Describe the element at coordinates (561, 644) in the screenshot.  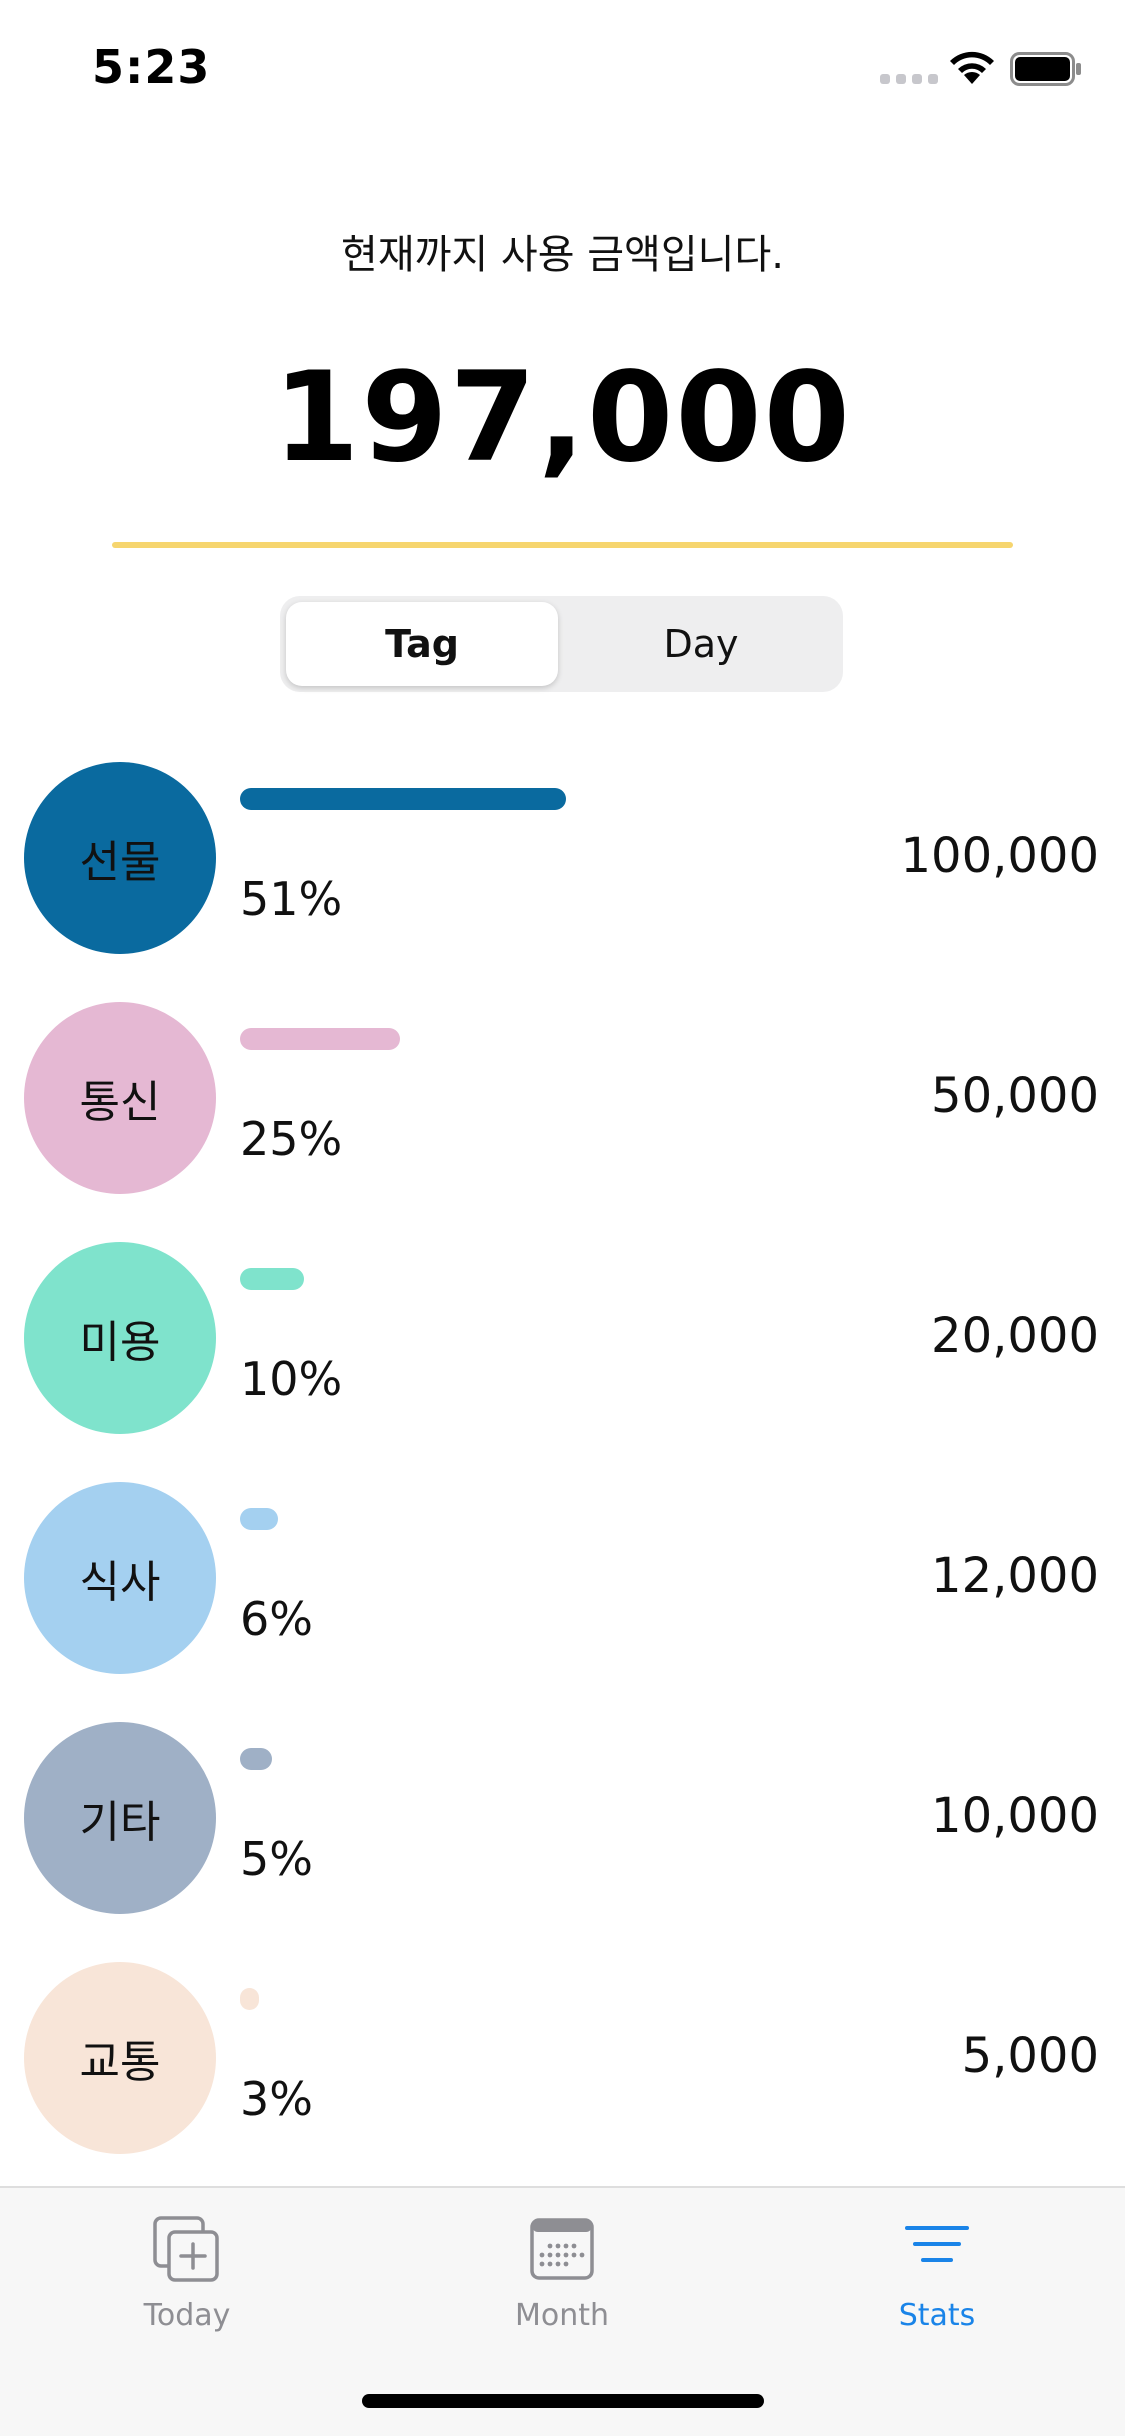
I see `tag-day-segmented-control: Tag Day` at that location.